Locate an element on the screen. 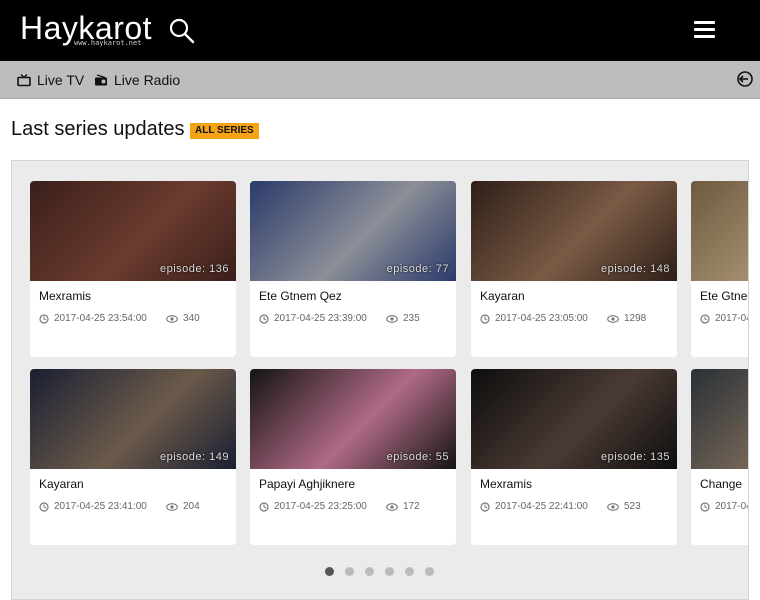 This screenshot has width=760, height=600. site-logo-subtitle: www.haykarot.net is located at coordinates (108, 43).